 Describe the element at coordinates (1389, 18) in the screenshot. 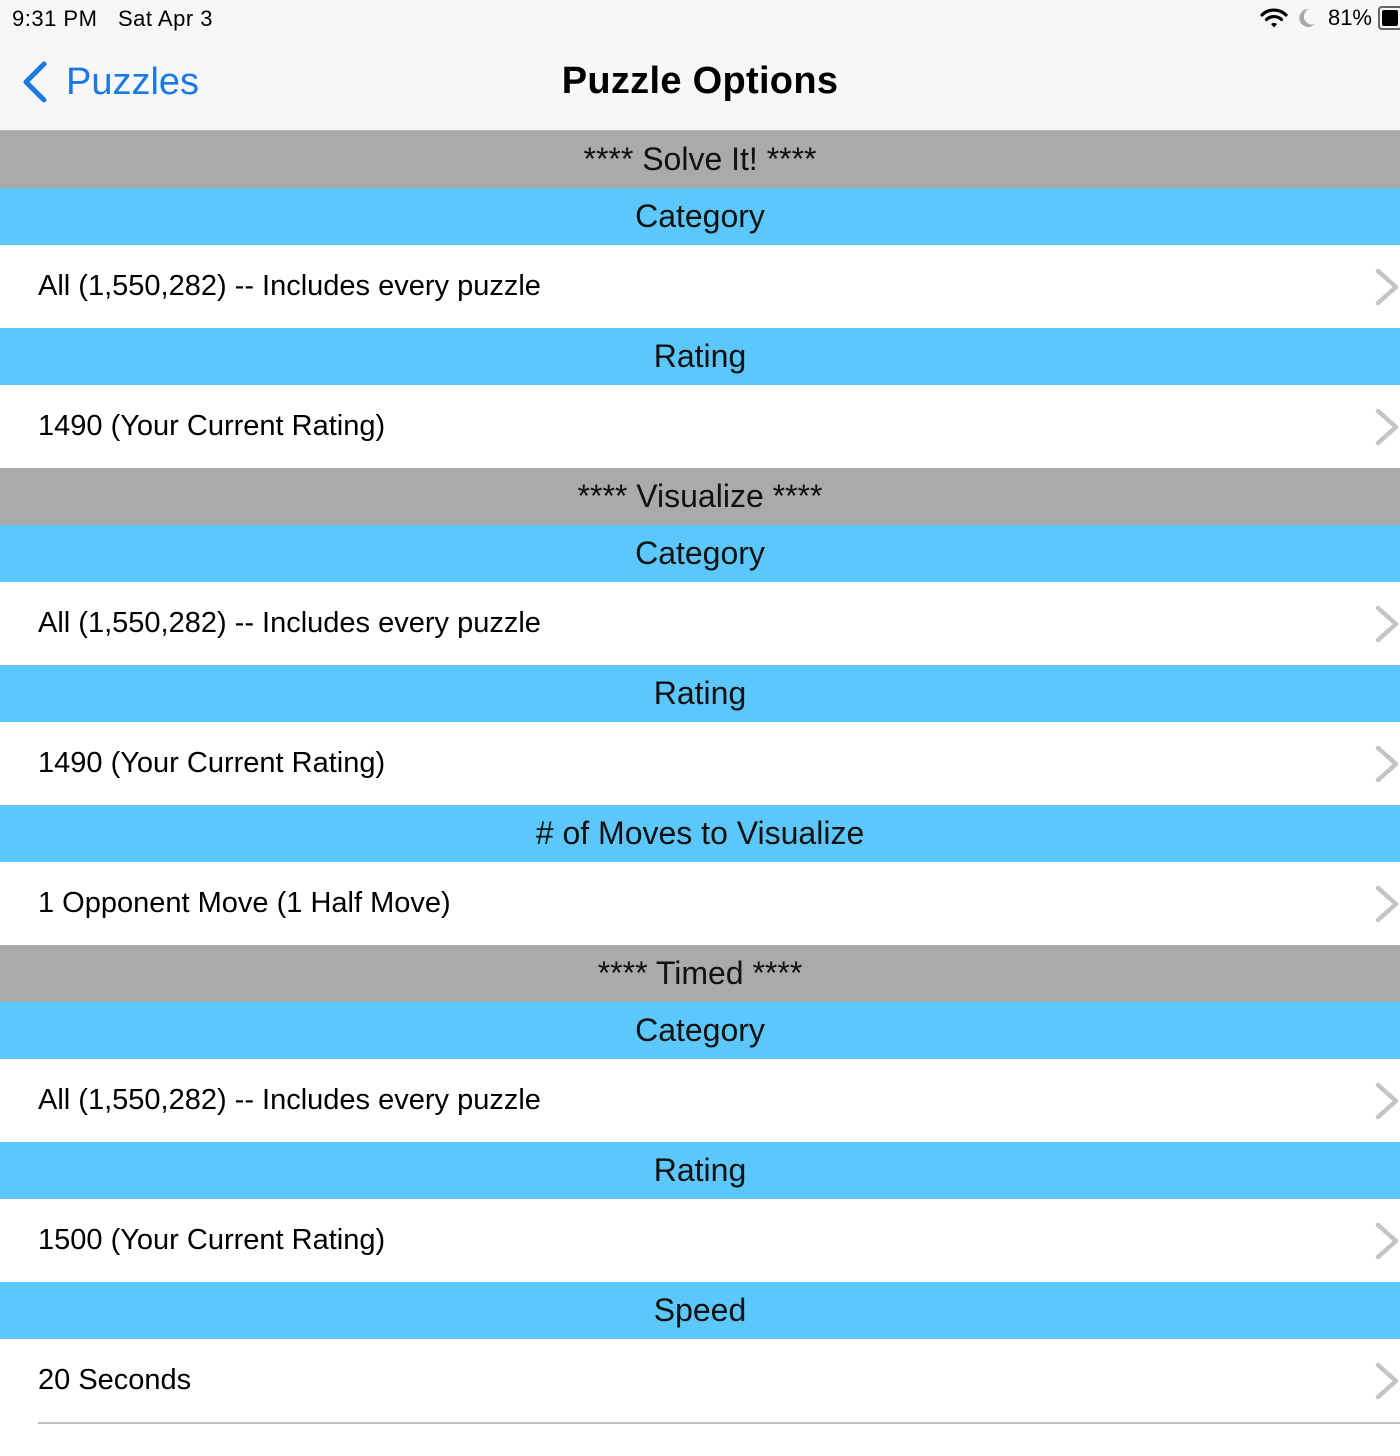

I see `battery-icon` at that location.